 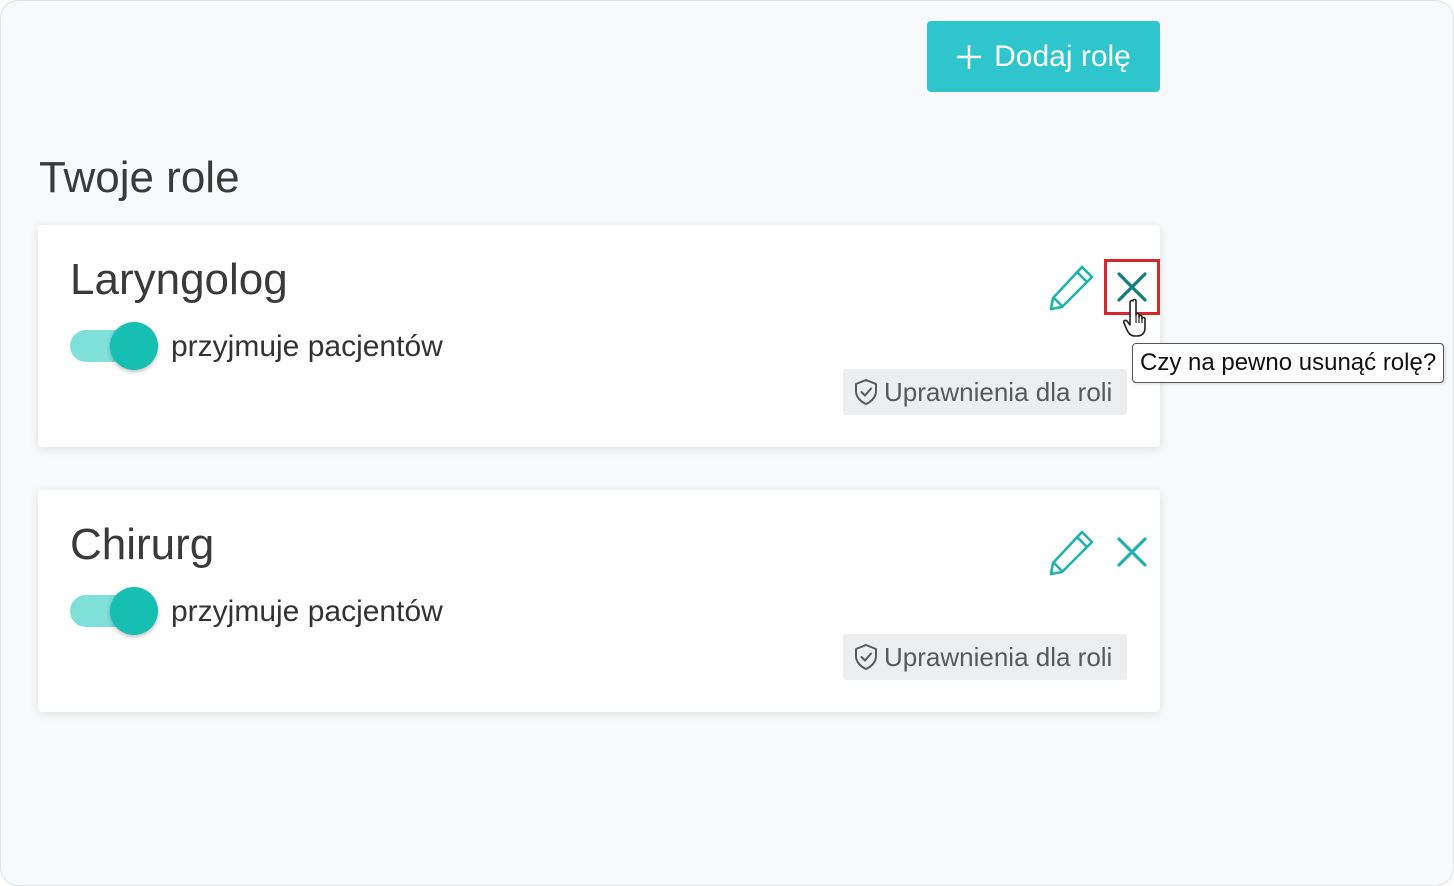 What do you see at coordinates (969, 56) in the screenshot?
I see `plus-icon` at bounding box center [969, 56].